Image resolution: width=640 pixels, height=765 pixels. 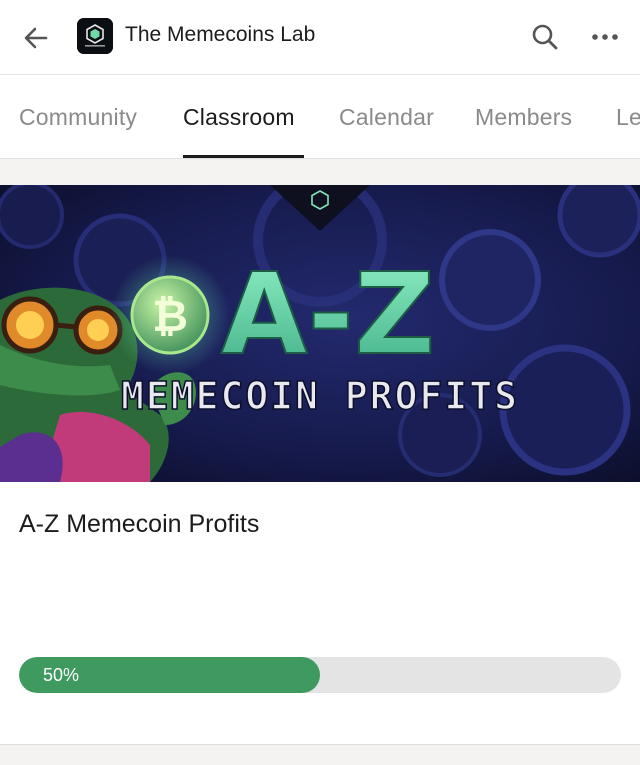 I want to click on tab-leaderboards: Le, so click(x=628, y=116).